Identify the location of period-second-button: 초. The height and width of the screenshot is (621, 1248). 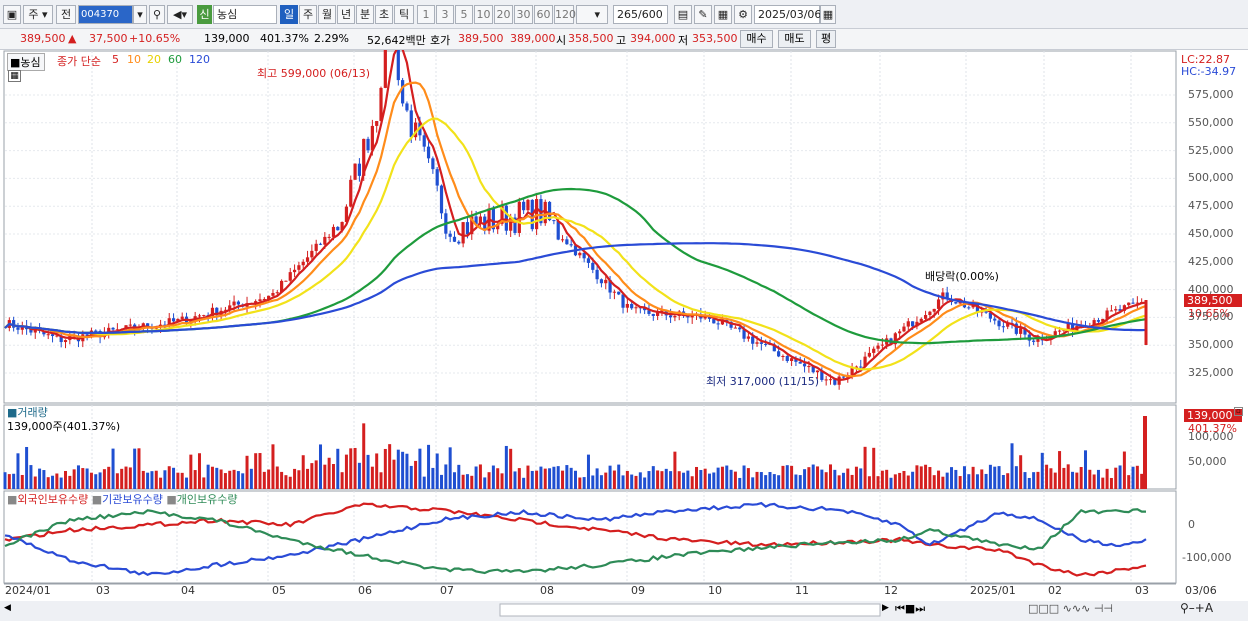
(384, 14).